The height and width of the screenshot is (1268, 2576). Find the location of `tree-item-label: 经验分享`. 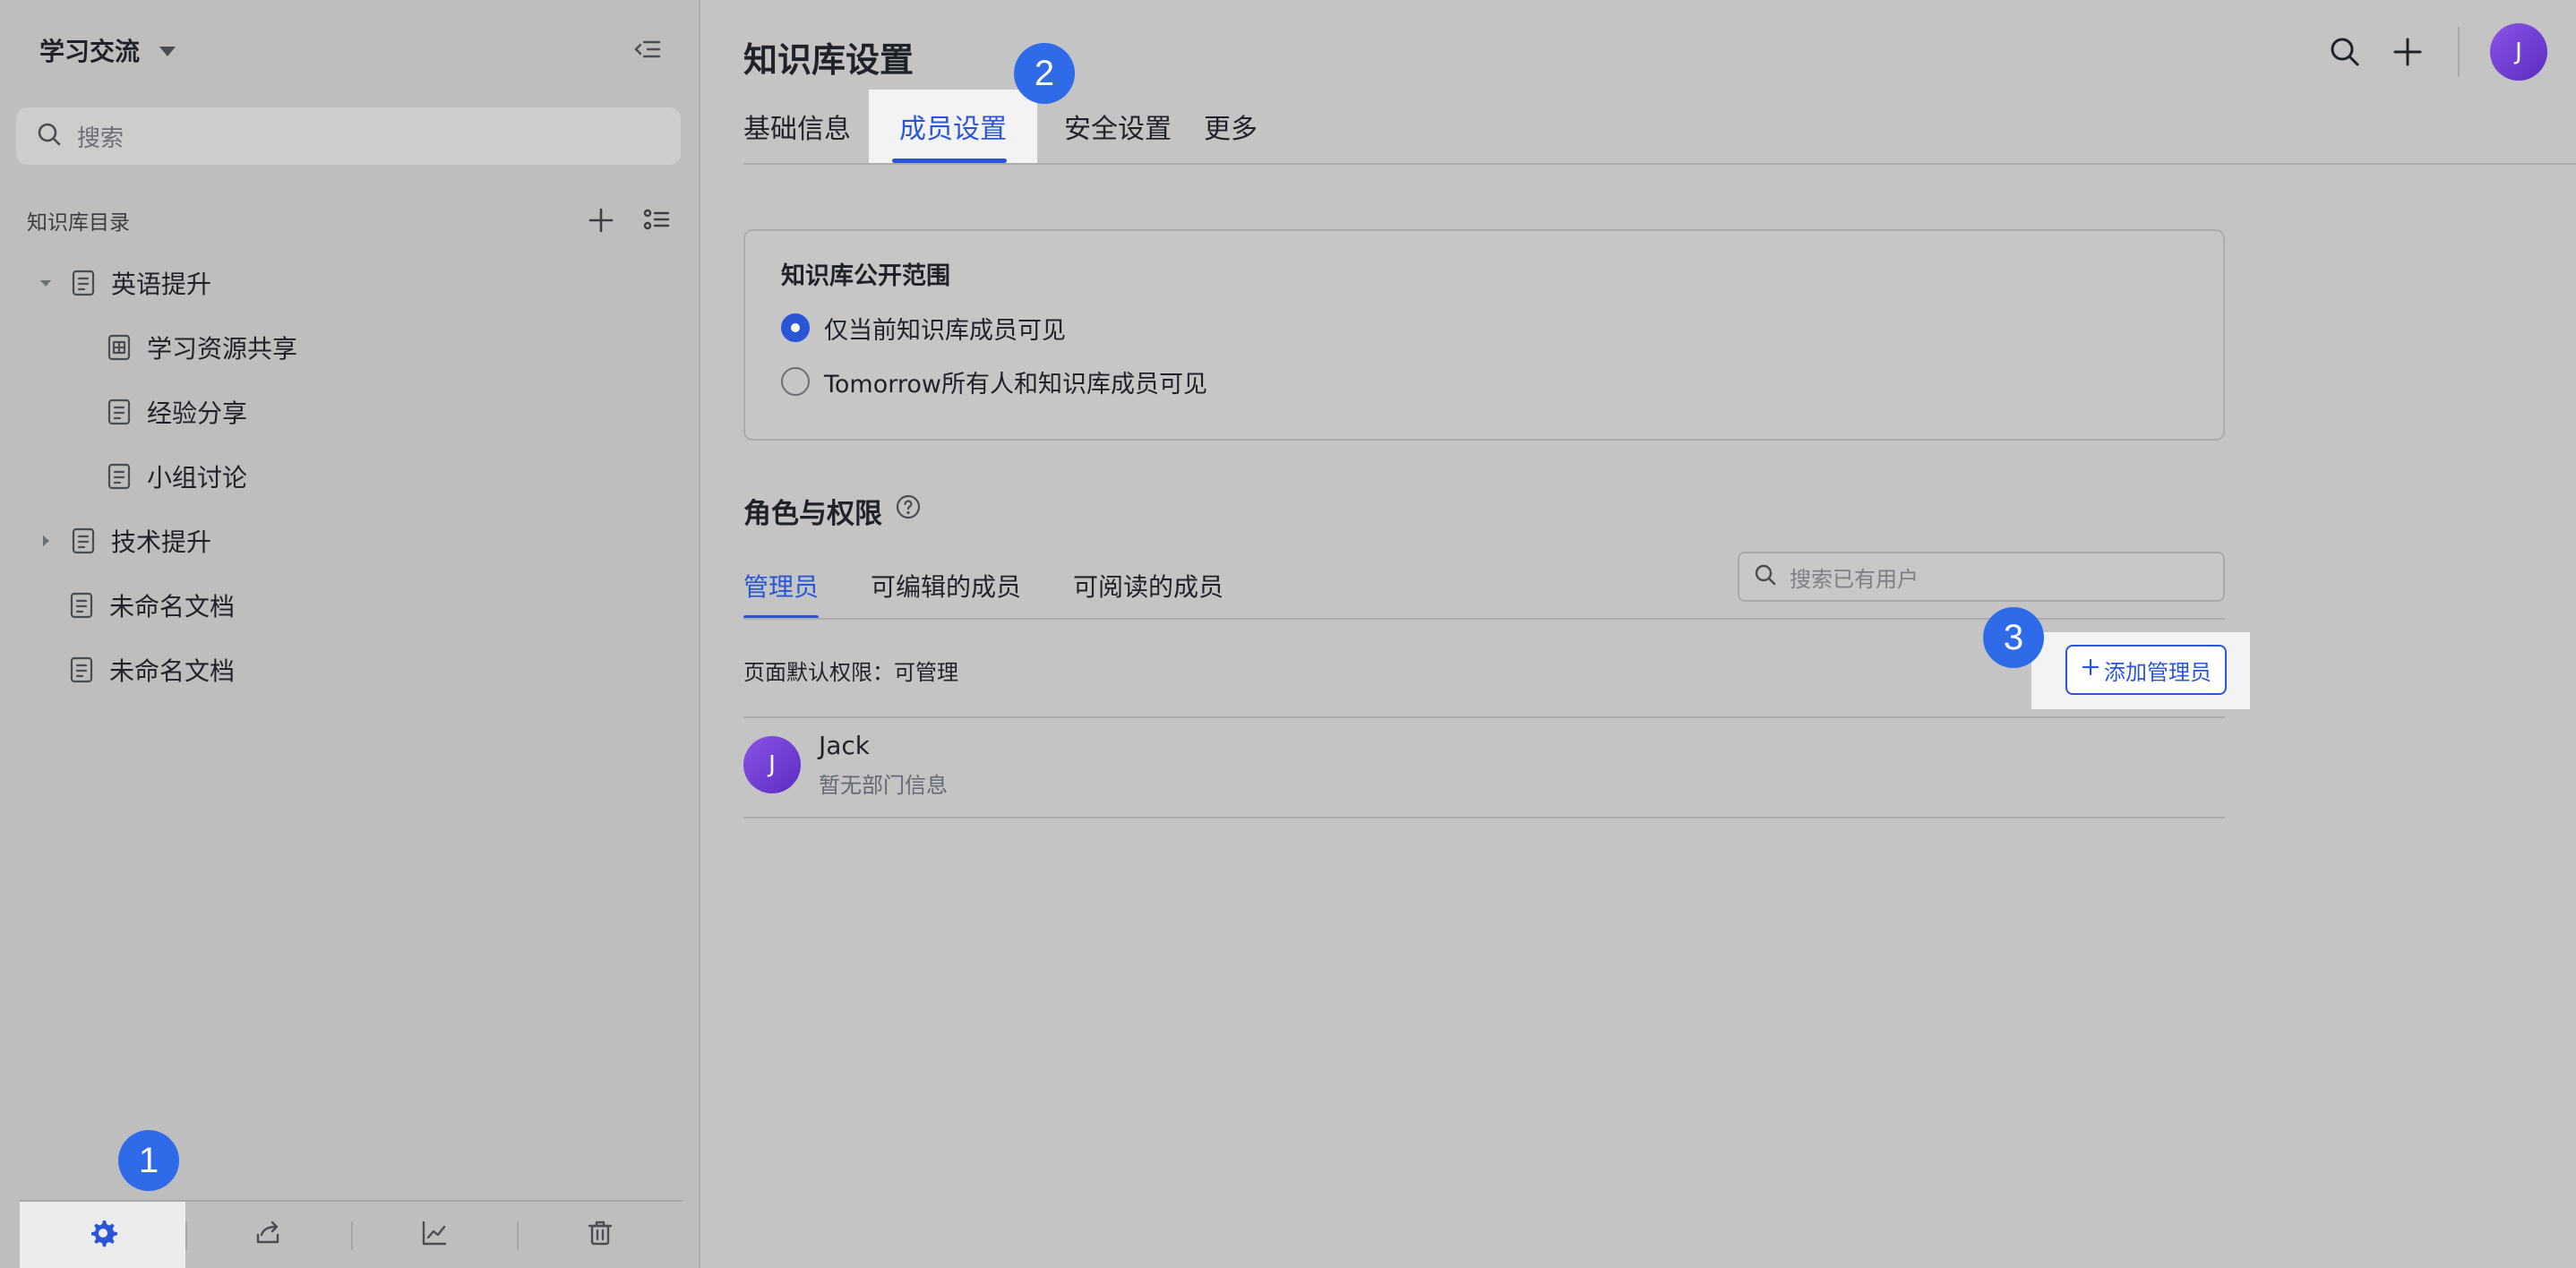

tree-item-label: 经验分享 is located at coordinates (197, 413).